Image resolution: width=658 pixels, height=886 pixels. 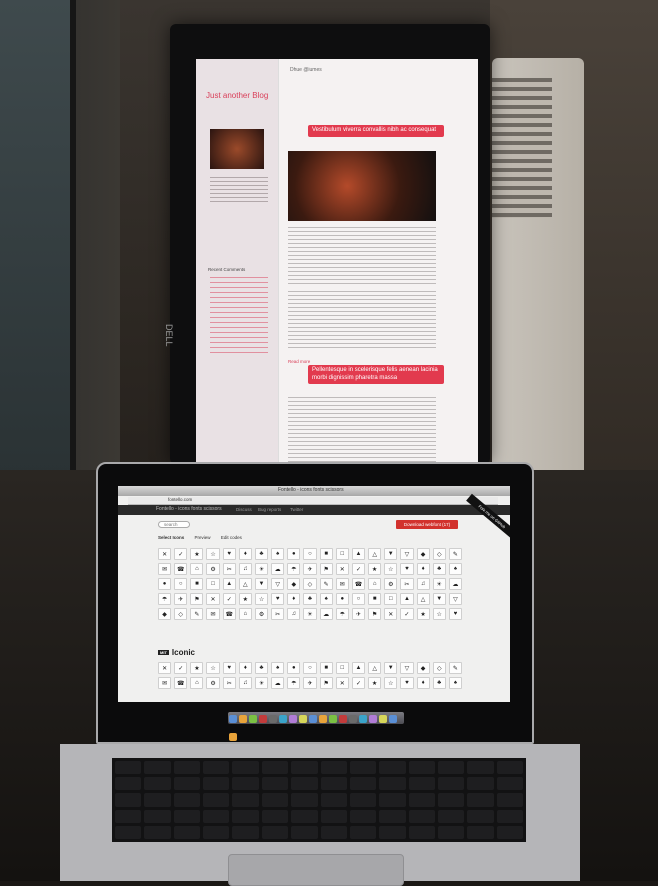 I want to click on nav-bug-reports: Bug reports, so click(x=269, y=509).